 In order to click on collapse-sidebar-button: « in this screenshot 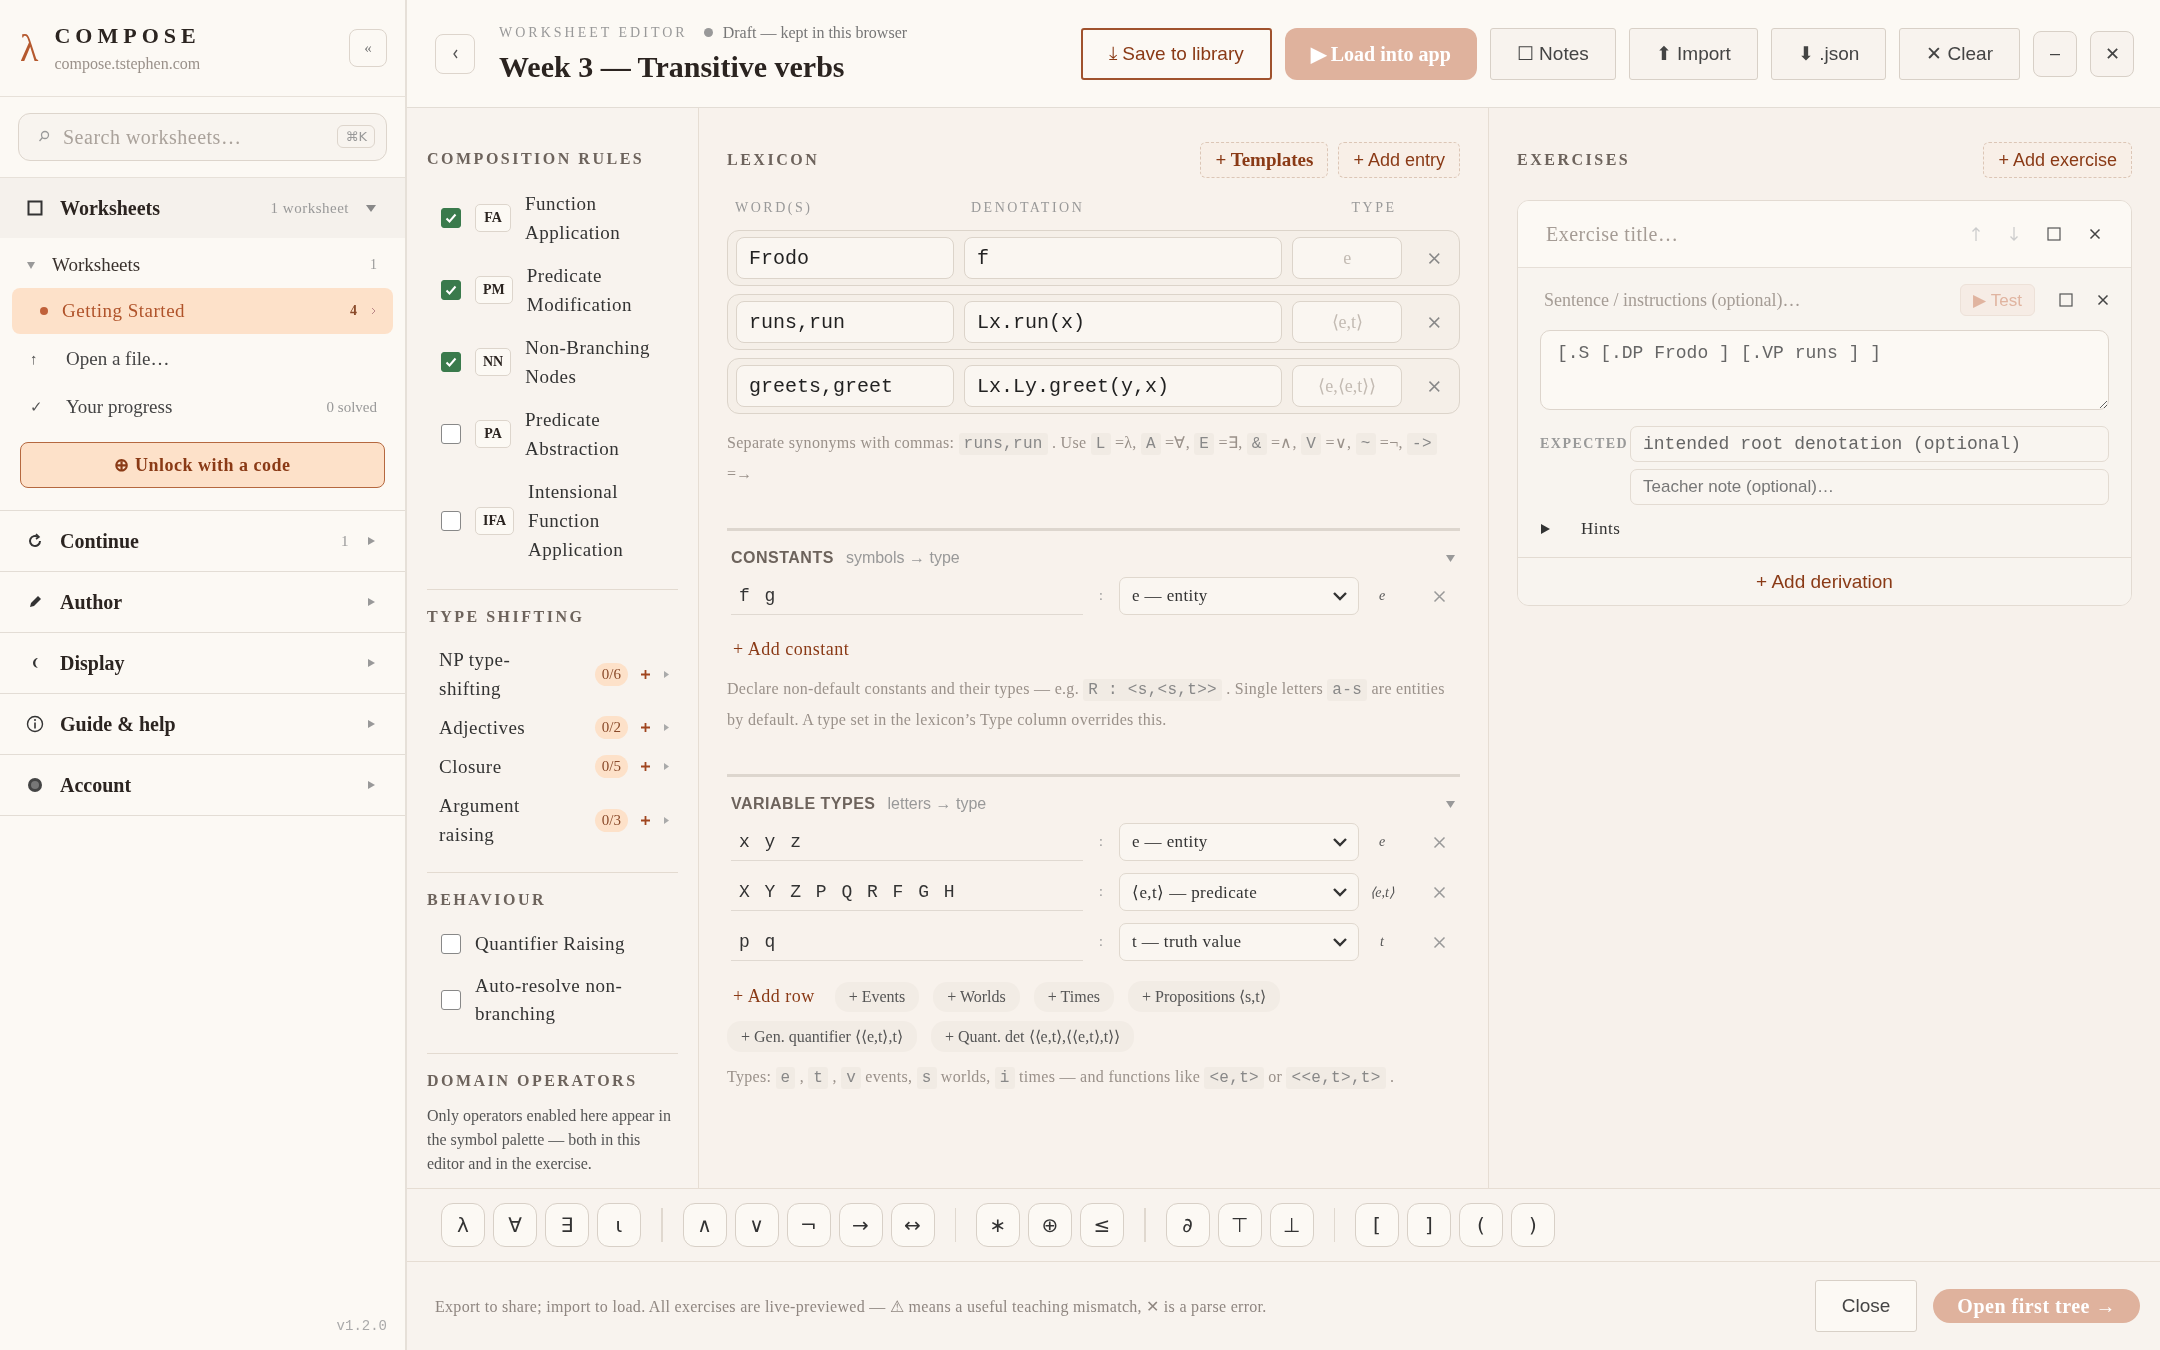, I will do `click(368, 48)`.